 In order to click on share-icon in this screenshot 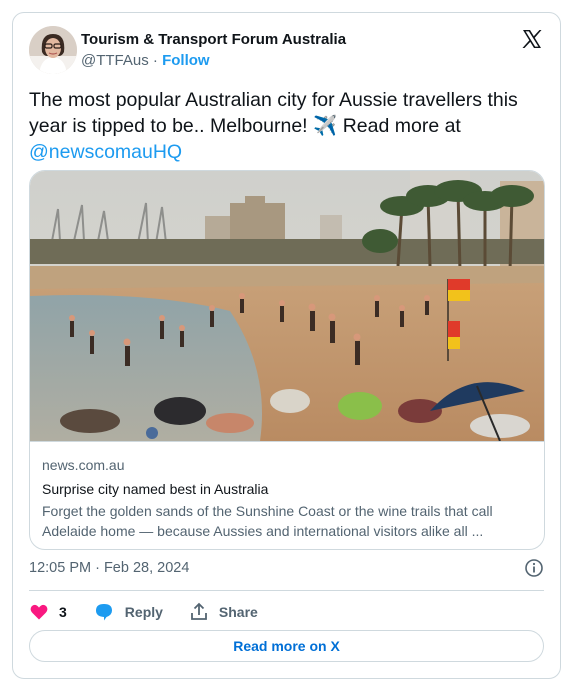, I will do `click(199, 611)`.